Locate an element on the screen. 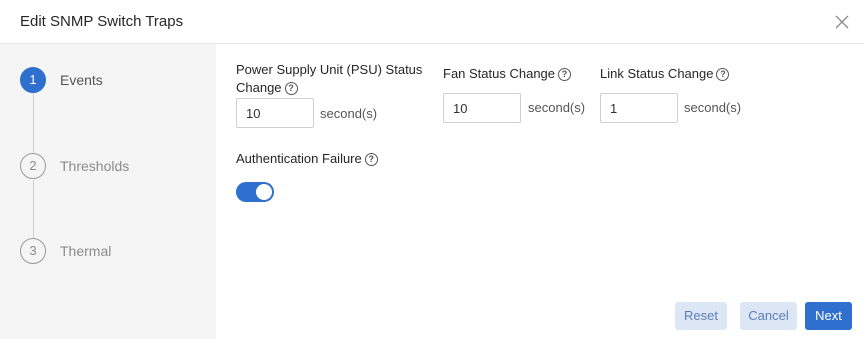 This screenshot has height=339, width=864. link-interval-input is located at coordinates (639, 108).